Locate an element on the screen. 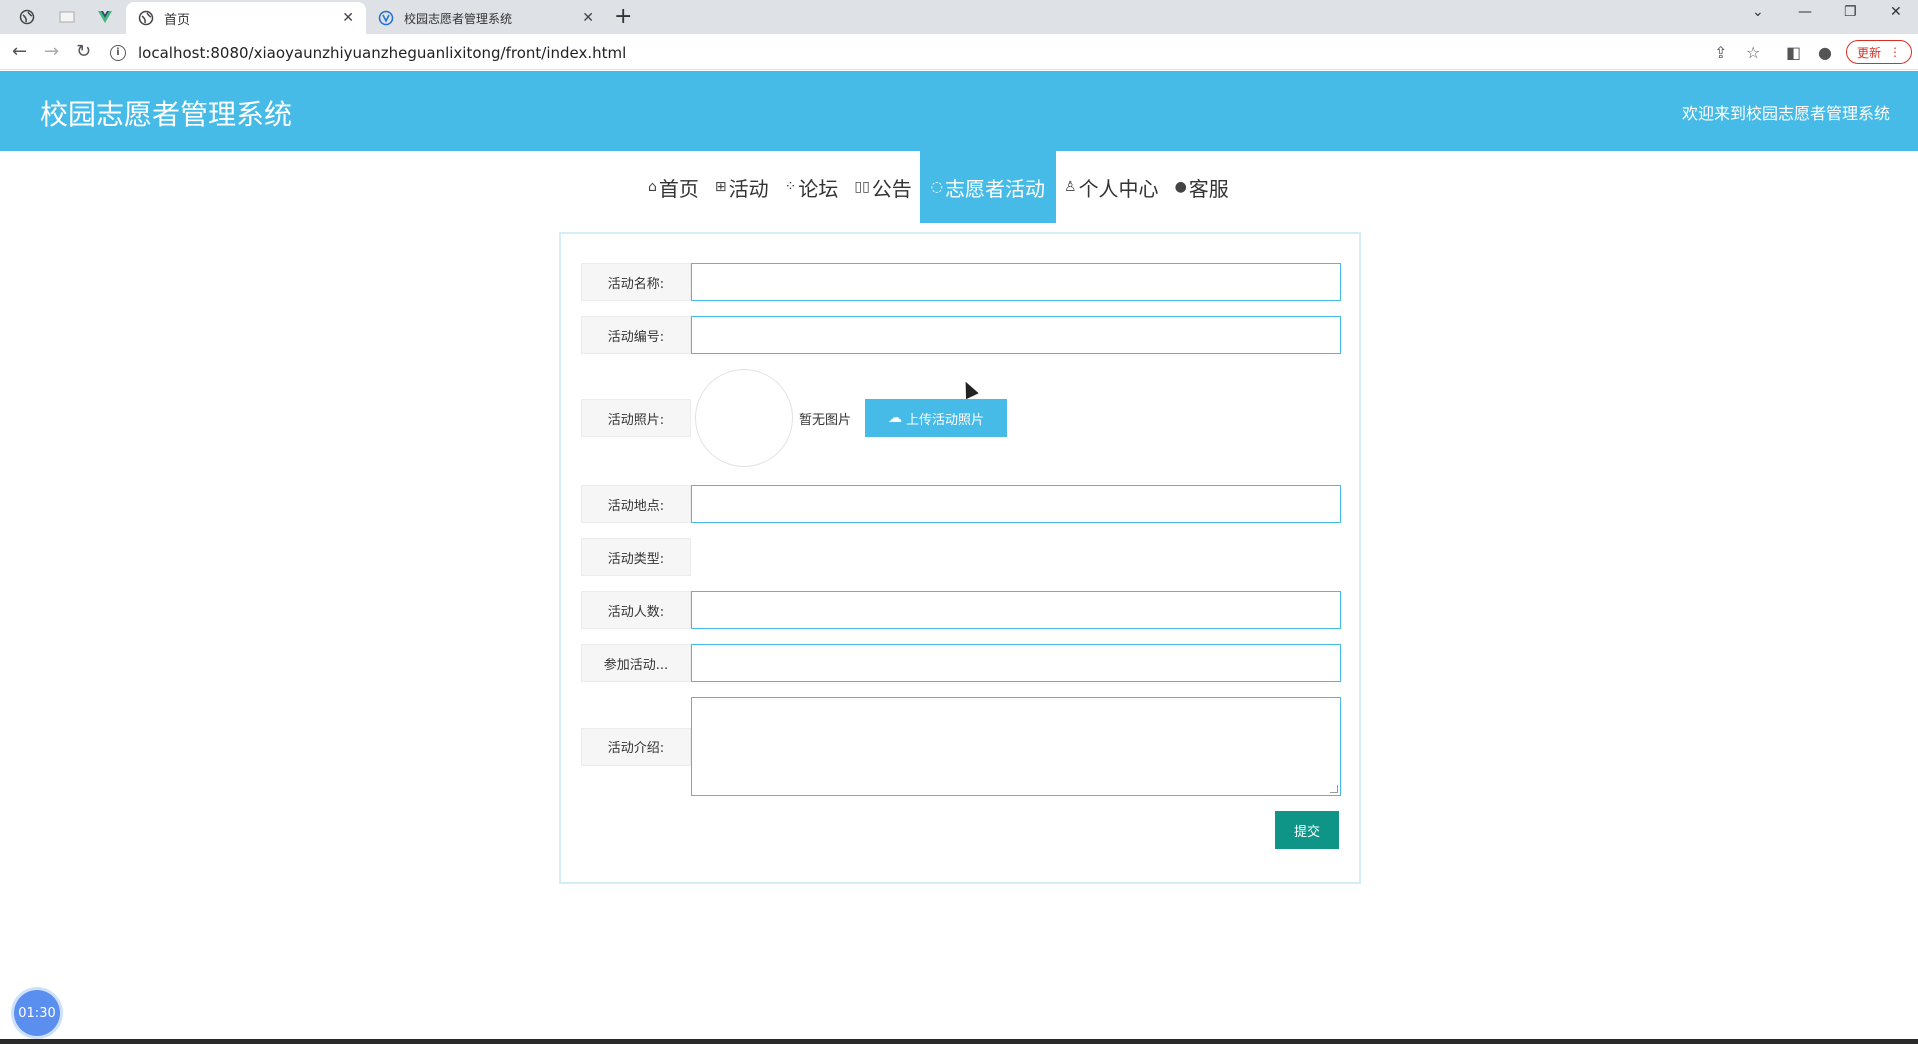 The height and width of the screenshot is (1044, 1918). field-label: 活动名称: is located at coordinates (636, 282).